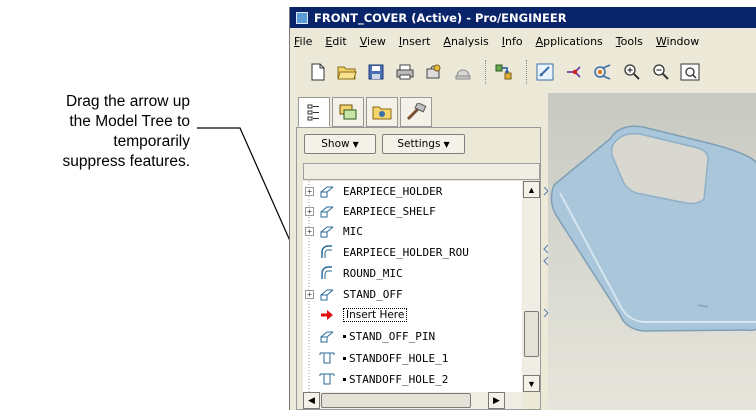 The image size is (756, 410). What do you see at coordinates (396, 400) in the screenshot?
I see `horizontal-scroll-thumb` at bounding box center [396, 400].